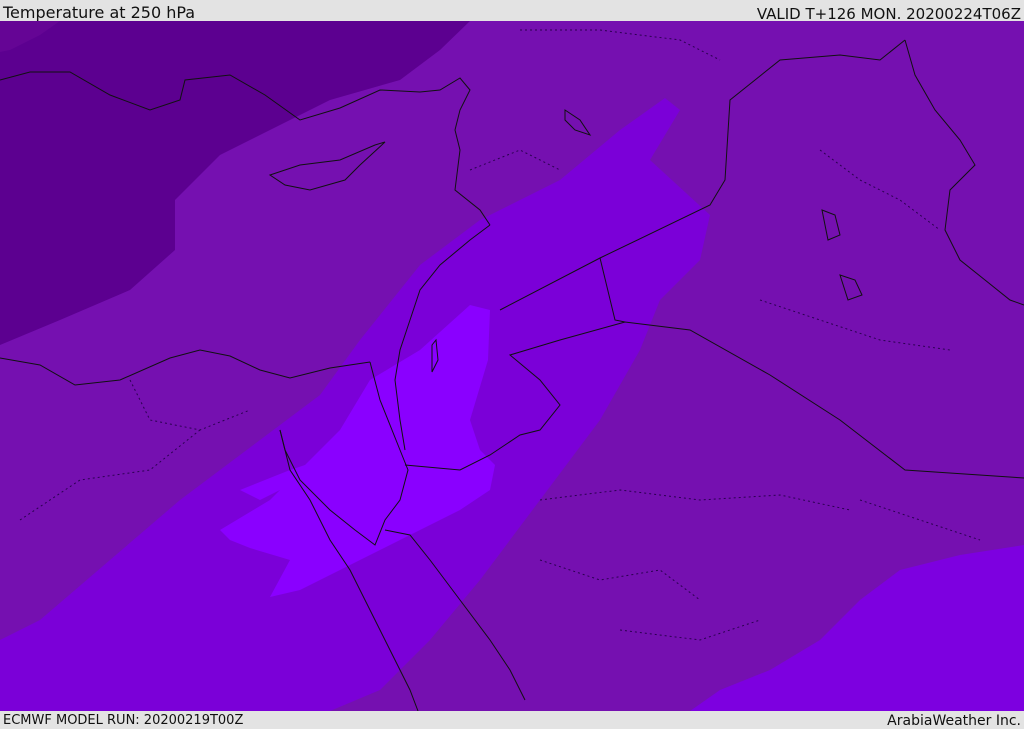 The width and height of the screenshot is (1024, 729). Describe the element at coordinates (954, 721) in the screenshot. I see `credit-text: ArabiaWeather Inc.` at that location.